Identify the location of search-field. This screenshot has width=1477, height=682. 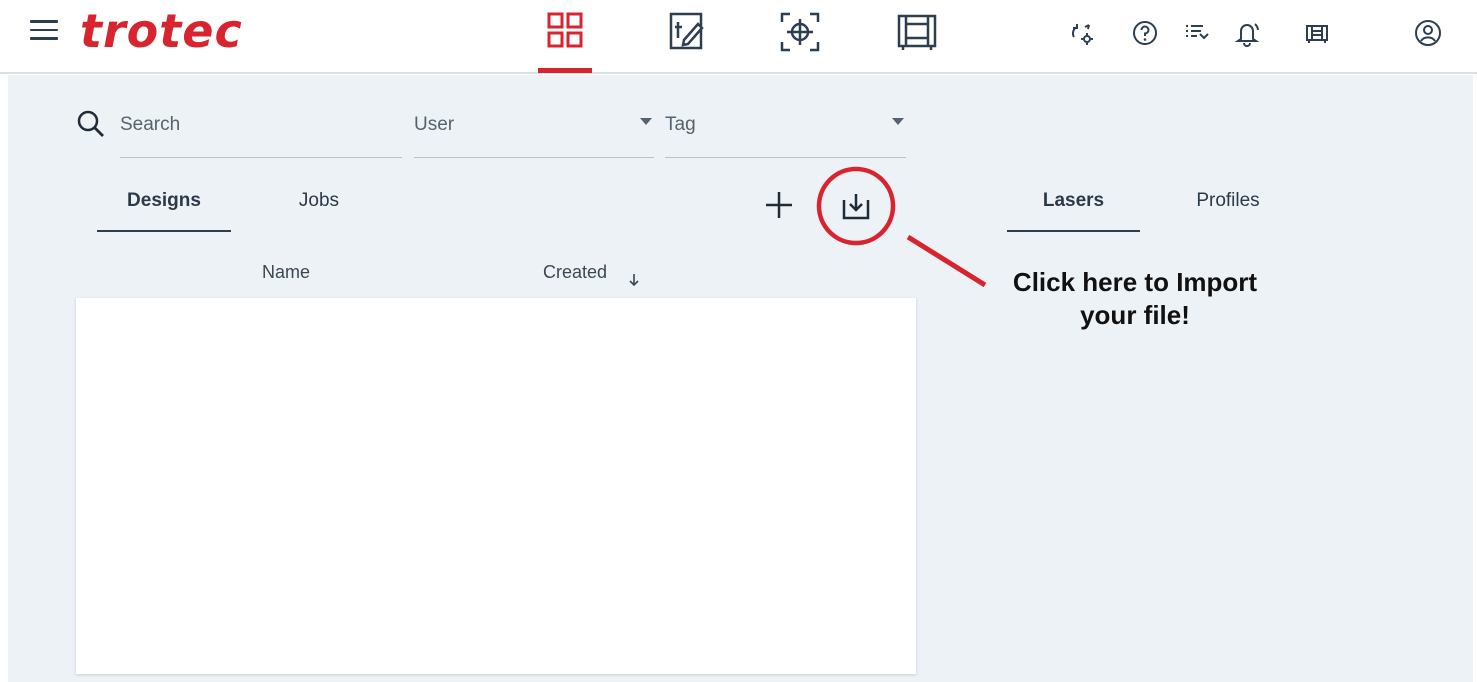
(261, 133).